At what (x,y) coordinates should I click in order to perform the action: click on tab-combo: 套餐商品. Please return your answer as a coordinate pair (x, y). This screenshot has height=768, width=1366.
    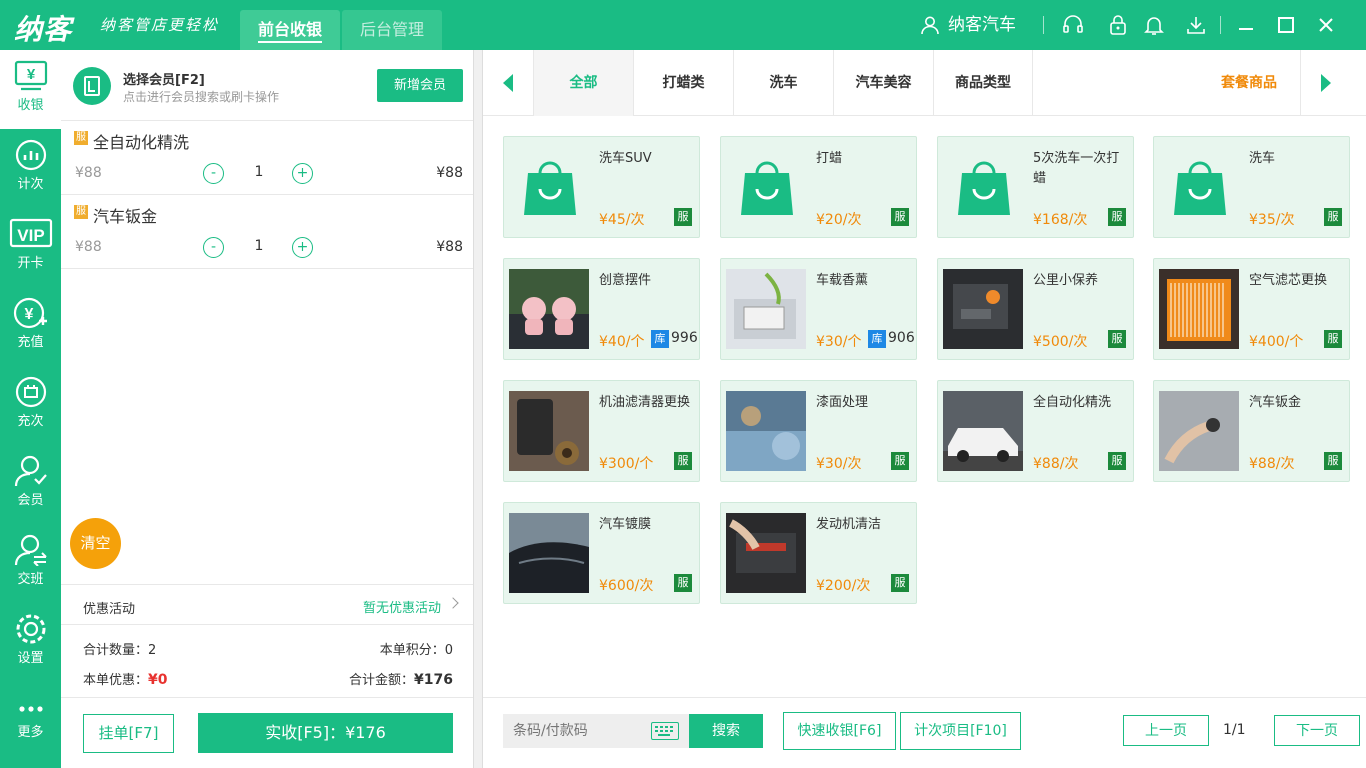
    Looking at the image, I should click on (1249, 83).